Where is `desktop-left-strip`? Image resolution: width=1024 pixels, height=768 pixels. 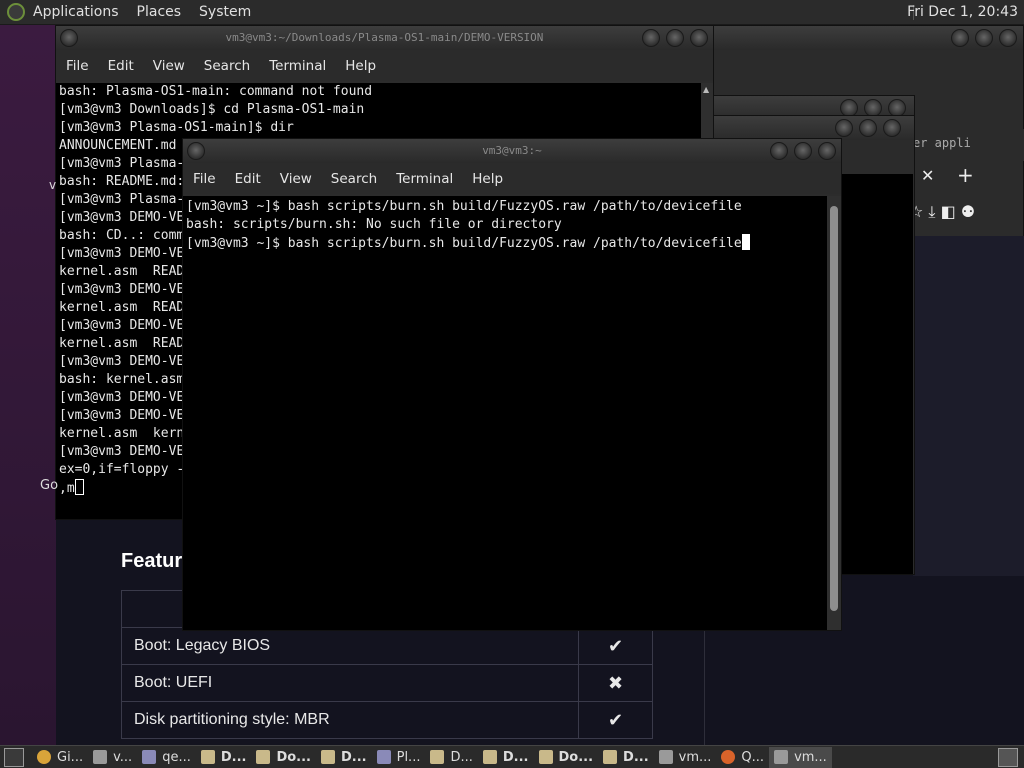 desktop-left-strip is located at coordinates (28, 385).